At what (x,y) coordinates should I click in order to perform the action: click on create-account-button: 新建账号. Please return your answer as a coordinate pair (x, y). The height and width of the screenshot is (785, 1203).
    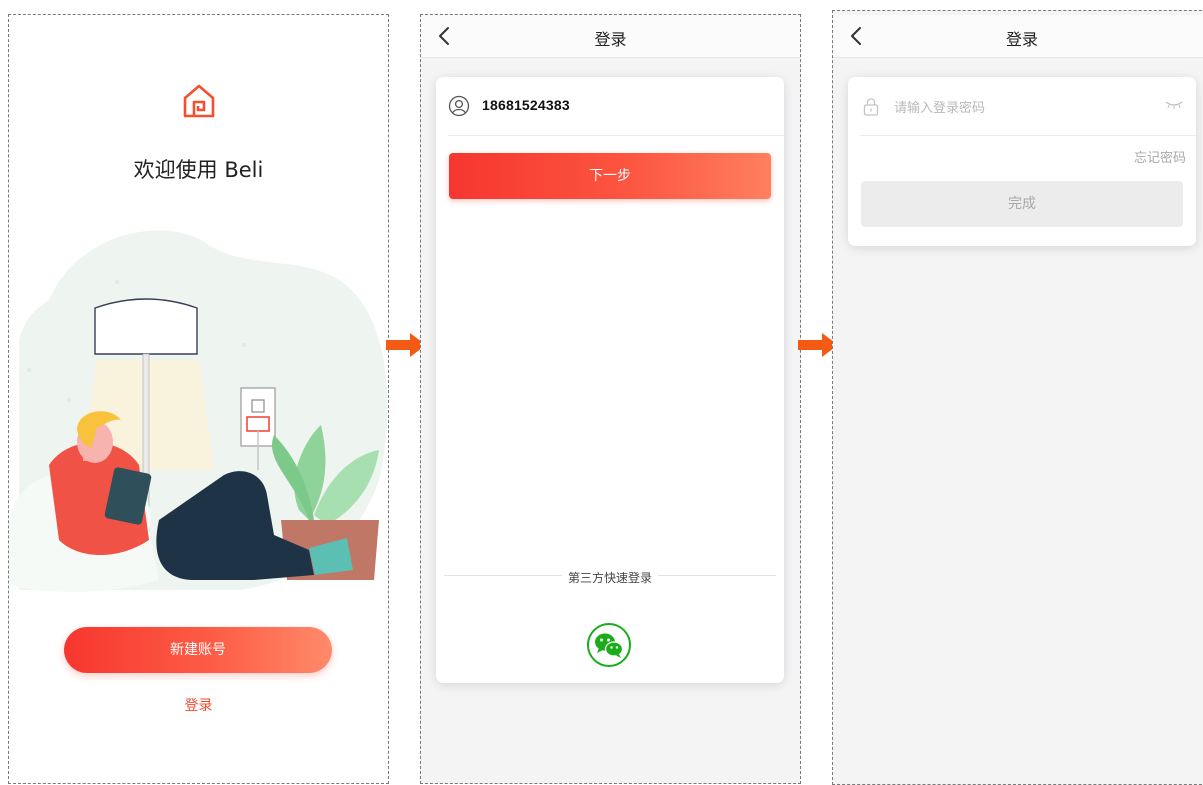
    Looking at the image, I should click on (198, 650).